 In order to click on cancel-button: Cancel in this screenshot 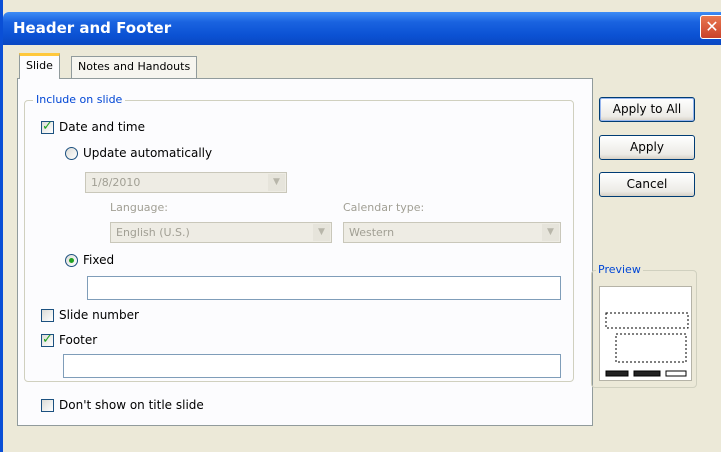, I will do `click(647, 184)`.